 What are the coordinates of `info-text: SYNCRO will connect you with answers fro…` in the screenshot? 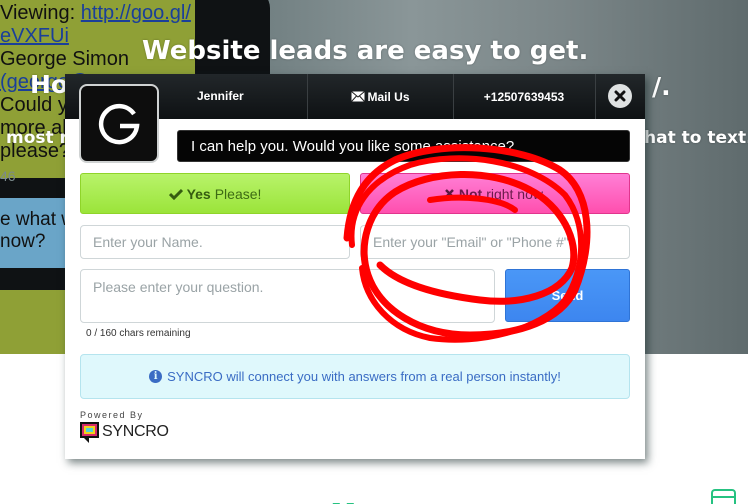 It's located at (364, 376).